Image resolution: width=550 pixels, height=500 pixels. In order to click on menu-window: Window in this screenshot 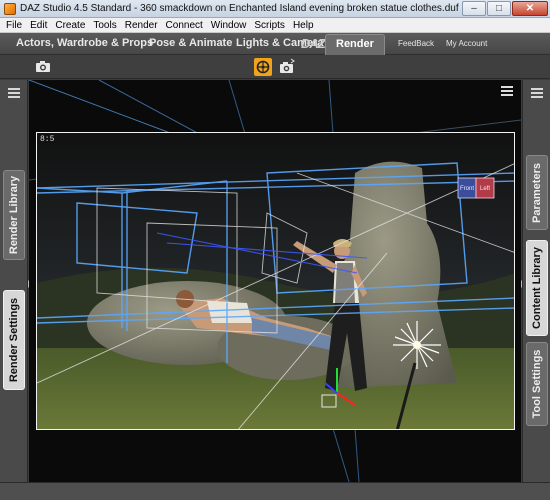, I will do `click(229, 25)`.